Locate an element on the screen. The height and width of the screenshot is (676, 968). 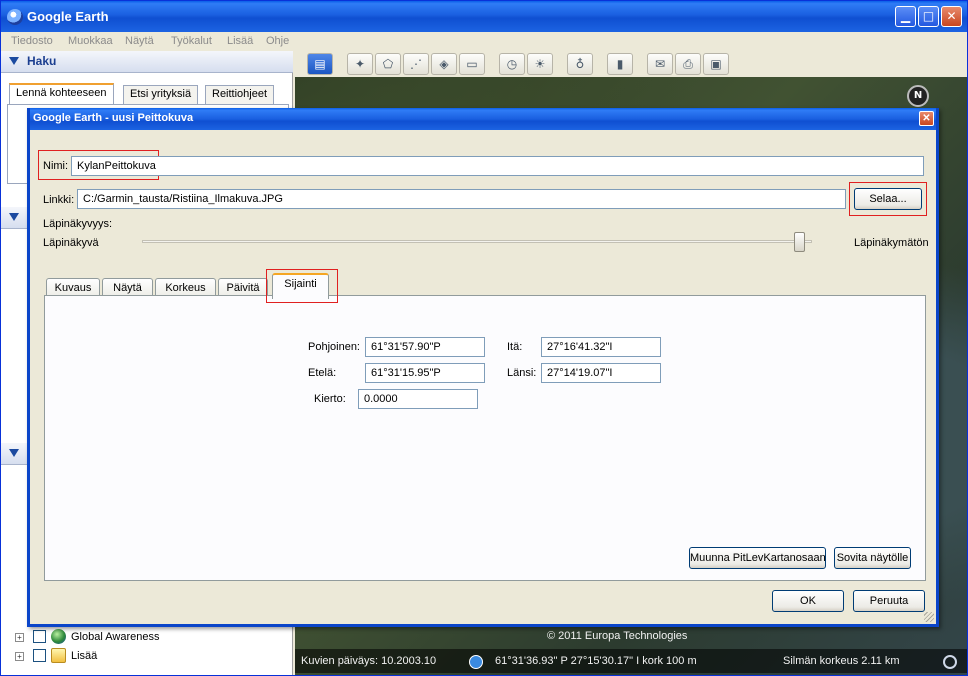
sunlight-icon: ☀ is located at coordinates (540, 64).